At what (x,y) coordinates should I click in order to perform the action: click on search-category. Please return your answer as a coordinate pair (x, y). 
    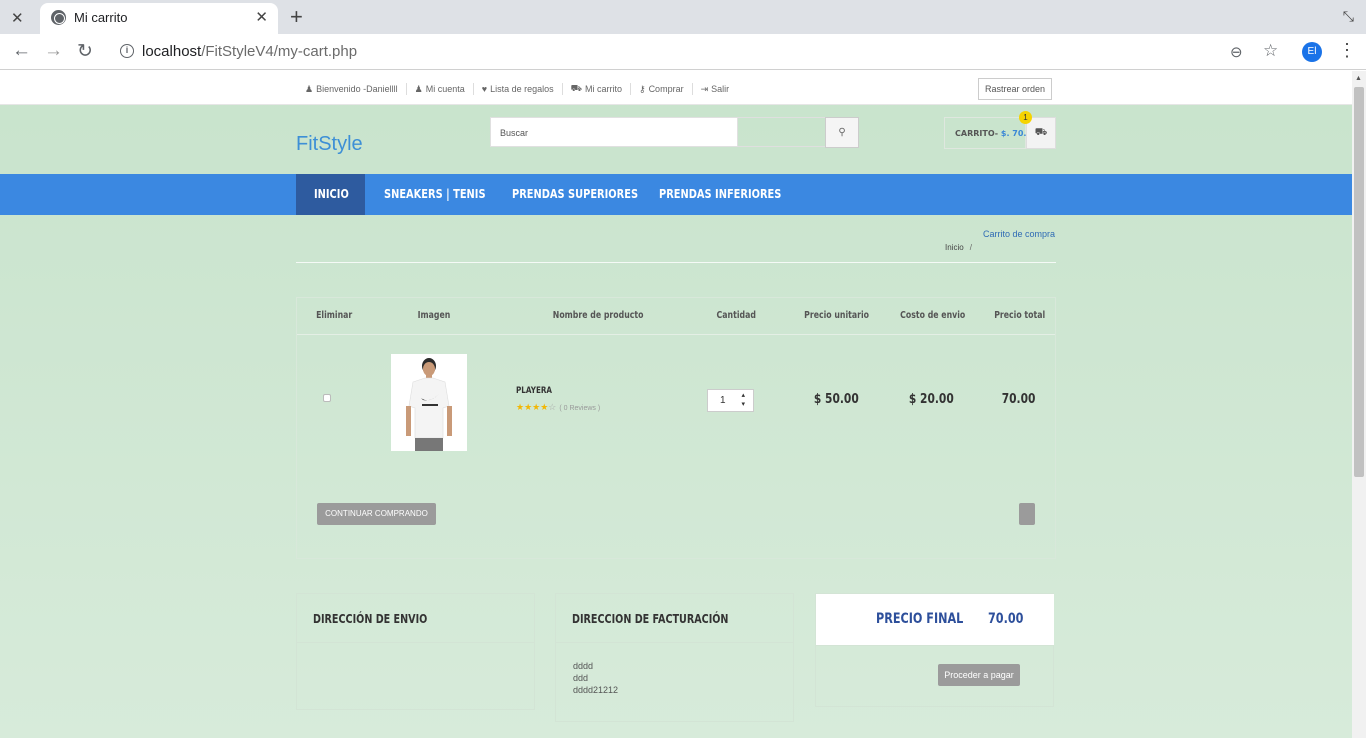
    Looking at the image, I should click on (782, 132).